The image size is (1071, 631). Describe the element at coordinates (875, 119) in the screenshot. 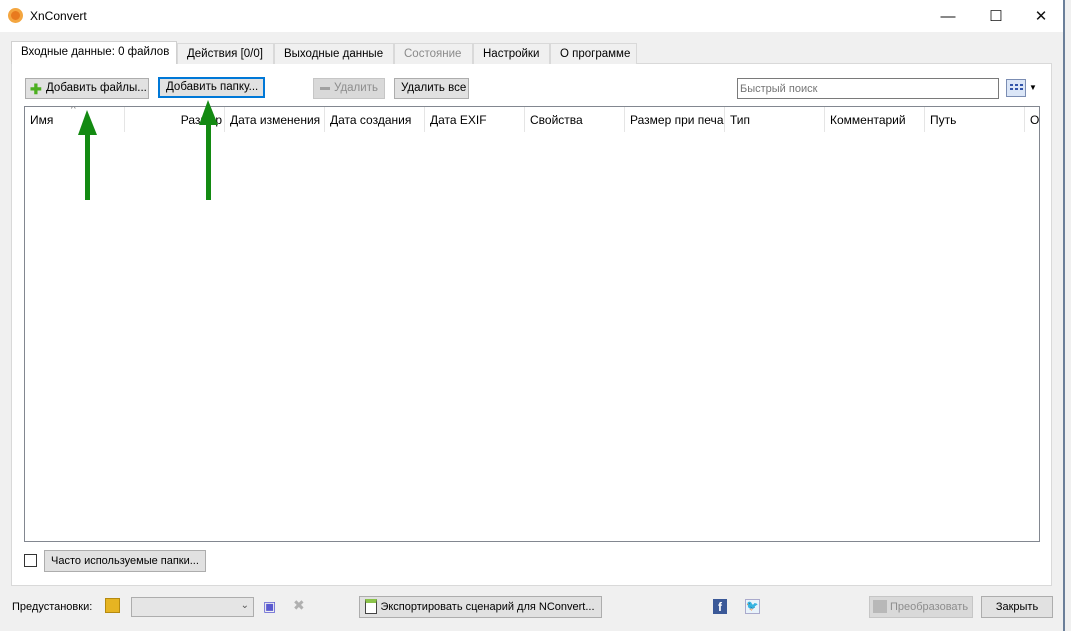

I see `column-header-comment: Комментарий` at that location.